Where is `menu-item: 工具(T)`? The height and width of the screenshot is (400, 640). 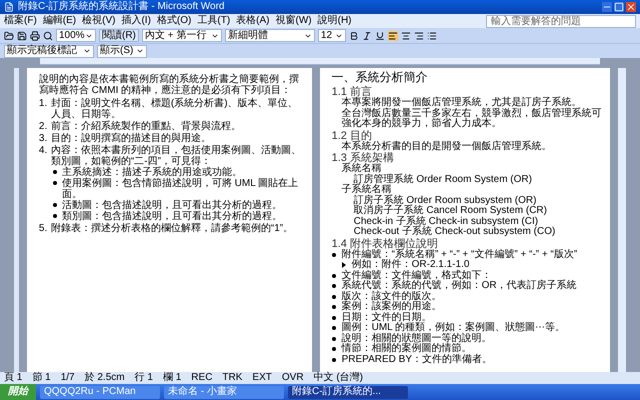
menu-item: 工具(T) is located at coordinates (213, 21).